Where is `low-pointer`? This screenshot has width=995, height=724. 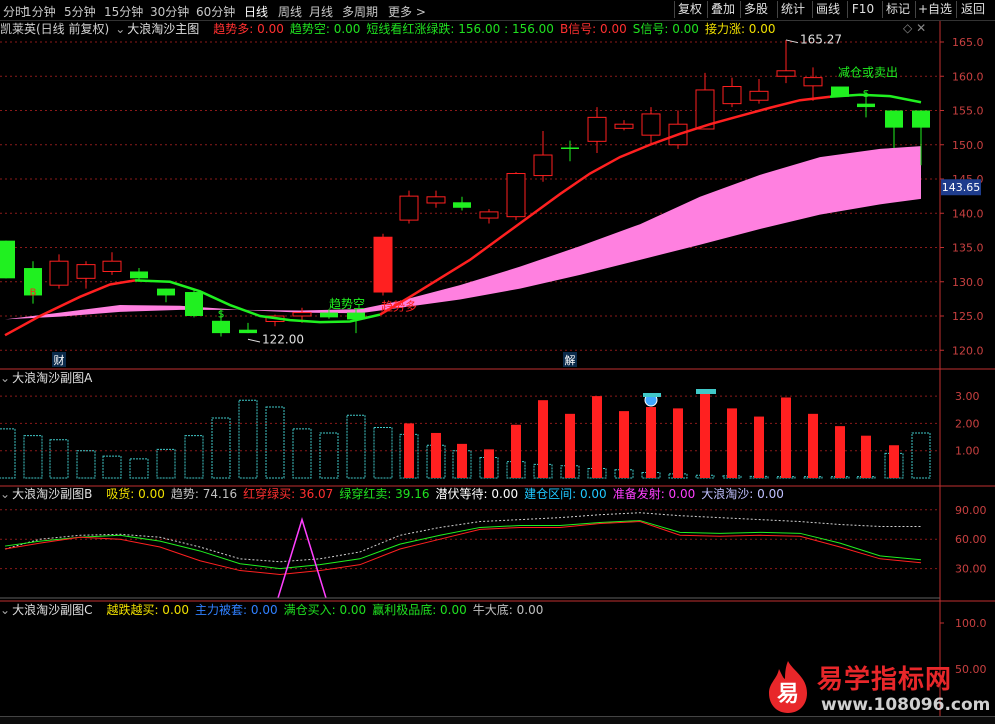 low-pointer is located at coordinates (254, 340).